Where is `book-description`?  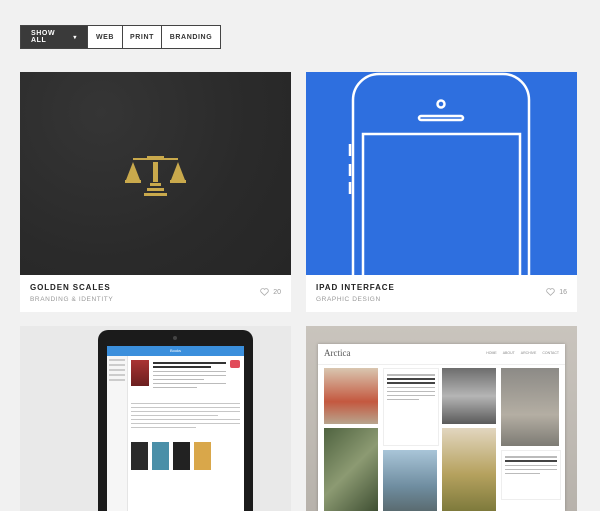 book-description is located at coordinates (185, 415).